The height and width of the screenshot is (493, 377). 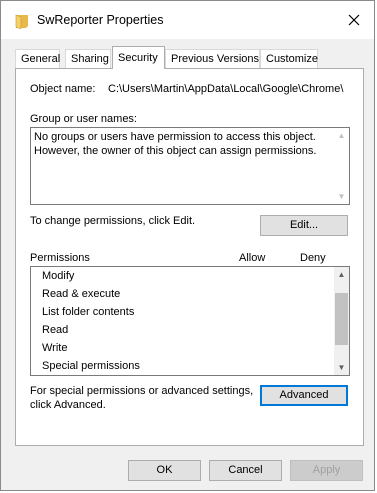 I want to click on apply-button: Apply, so click(x=326, y=470).